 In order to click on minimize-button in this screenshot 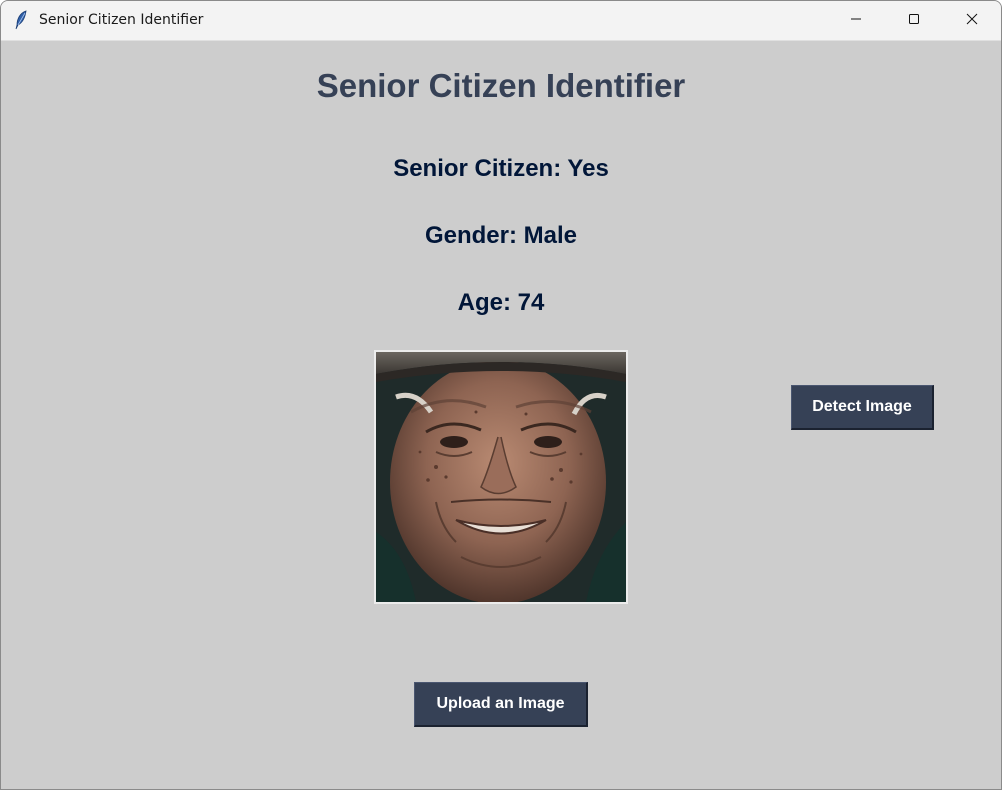, I will do `click(856, 20)`.